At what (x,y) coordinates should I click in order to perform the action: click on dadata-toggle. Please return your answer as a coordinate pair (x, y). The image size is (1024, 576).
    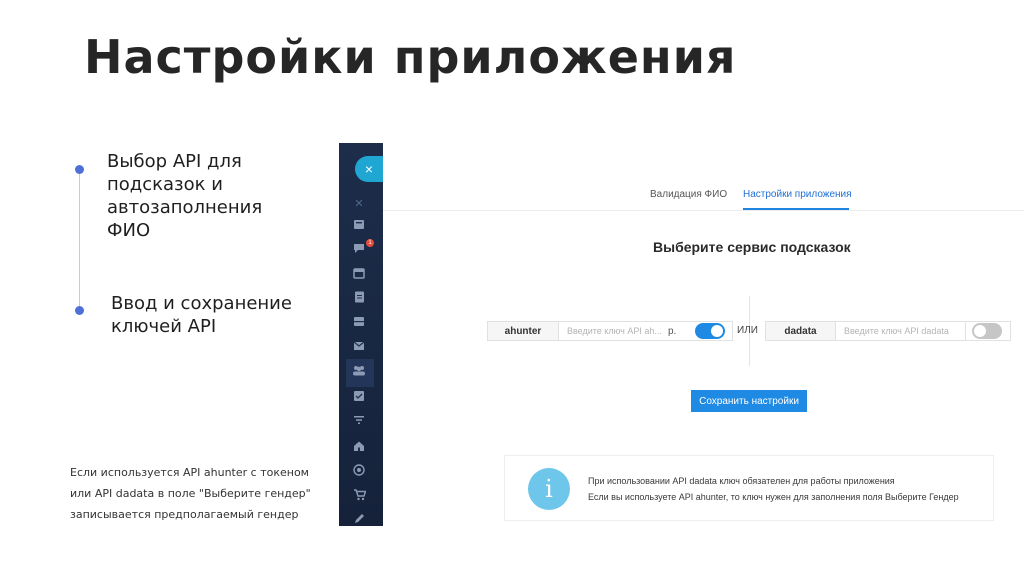
    Looking at the image, I should click on (987, 331).